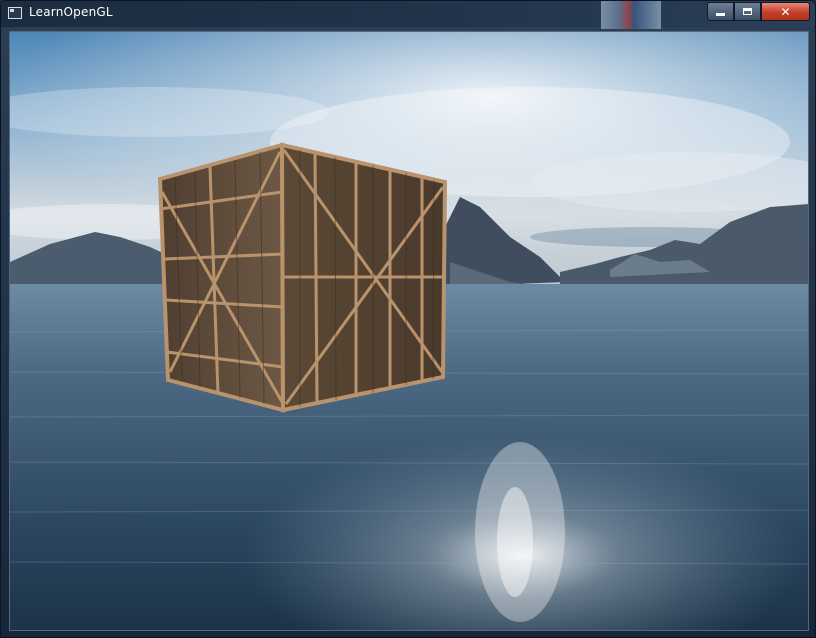 Image resolution: width=816 pixels, height=638 pixels. What do you see at coordinates (631, 15) in the screenshot?
I see `background-taskbar-peek` at bounding box center [631, 15].